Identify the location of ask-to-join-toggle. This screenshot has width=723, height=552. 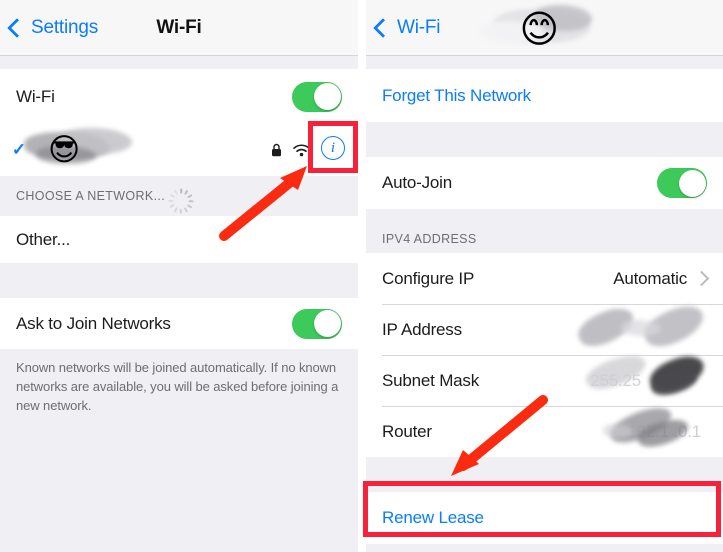
(317, 323).